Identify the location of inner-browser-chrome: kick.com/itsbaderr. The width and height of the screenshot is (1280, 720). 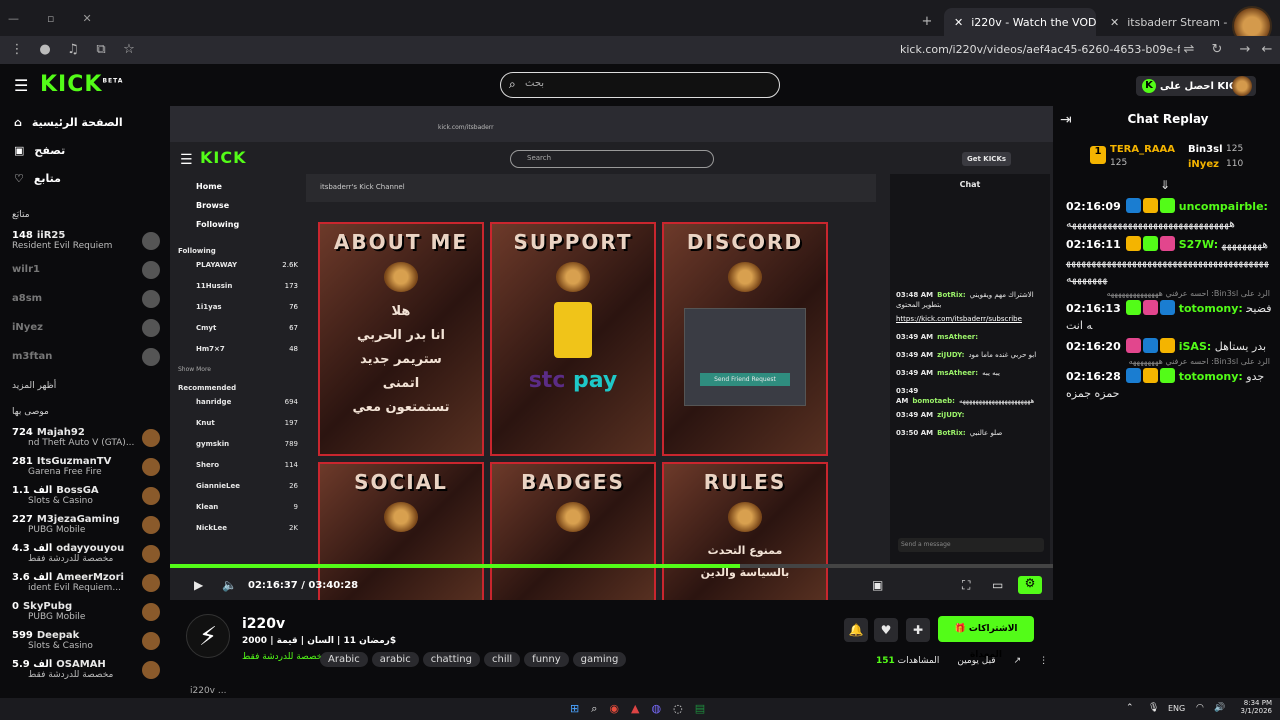
(611, 124).